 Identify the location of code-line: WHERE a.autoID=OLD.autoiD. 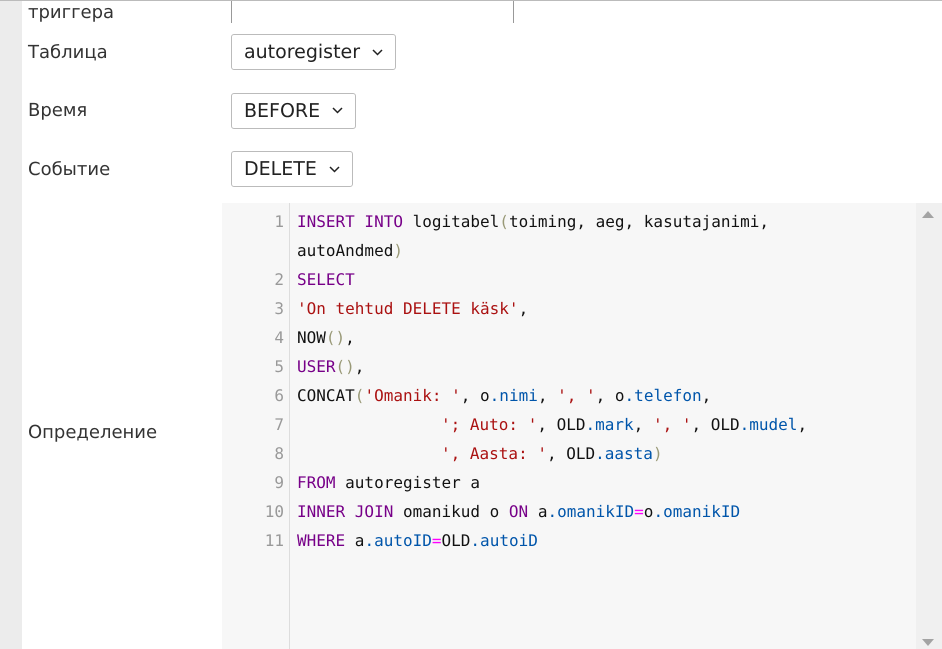
(417, 541).